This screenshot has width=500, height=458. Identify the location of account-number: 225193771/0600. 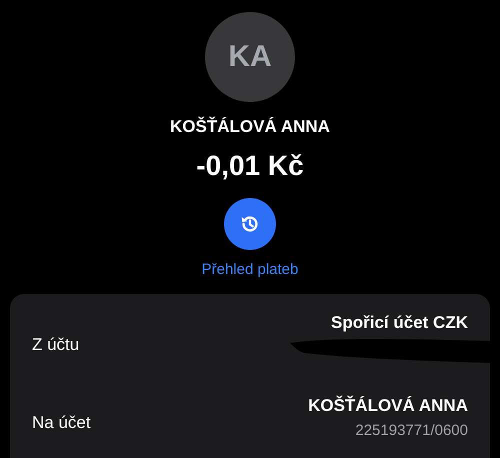
(411, 430).